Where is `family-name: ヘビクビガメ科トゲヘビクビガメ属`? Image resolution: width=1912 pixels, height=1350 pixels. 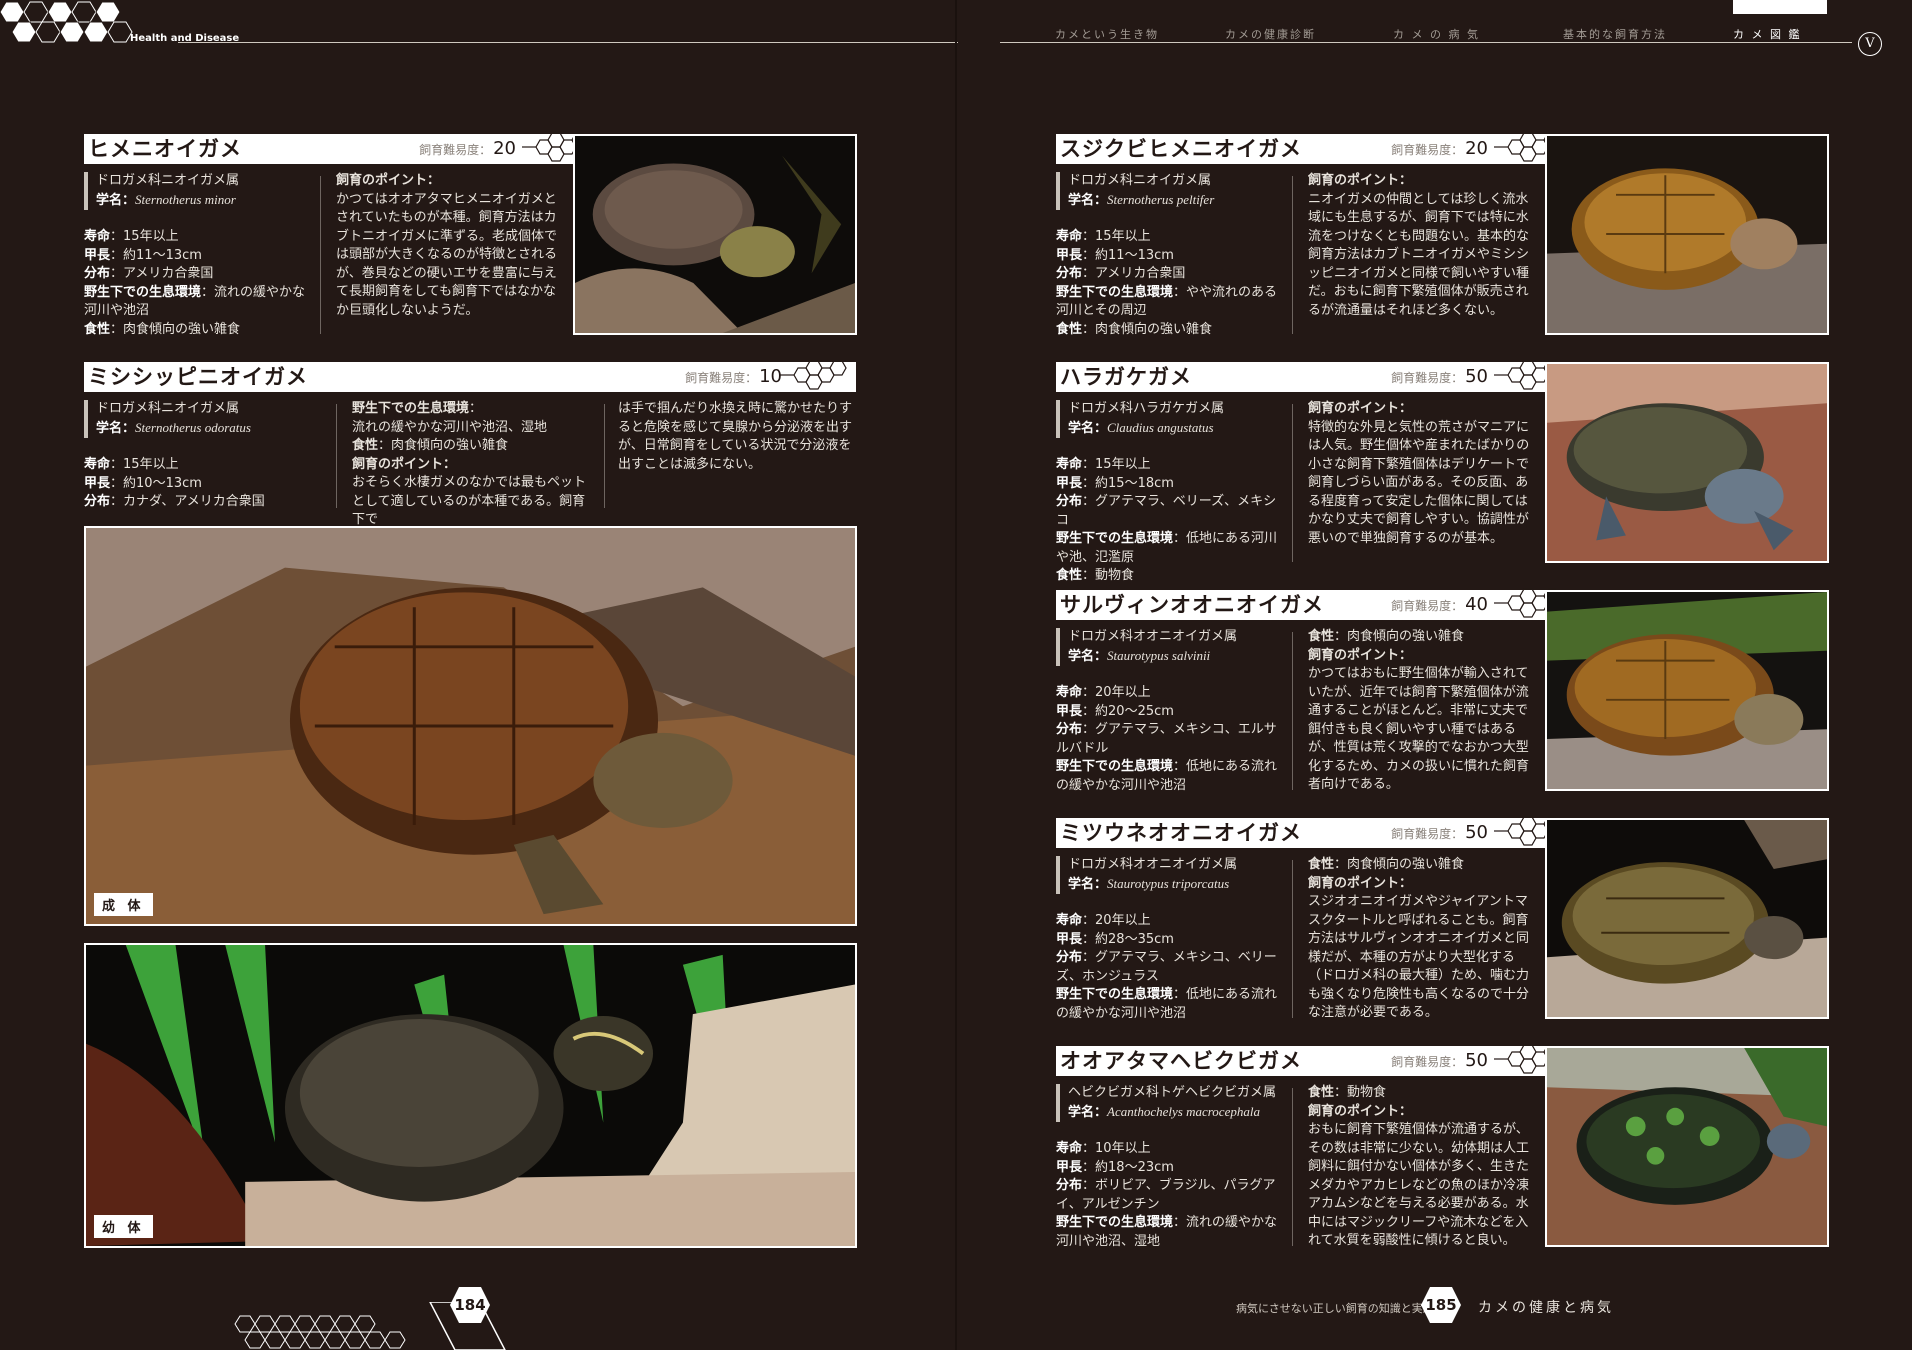
family-name: ヘビクビガメ科トゲヘビクビガメ属 is located at coordinates (1172, 1092).